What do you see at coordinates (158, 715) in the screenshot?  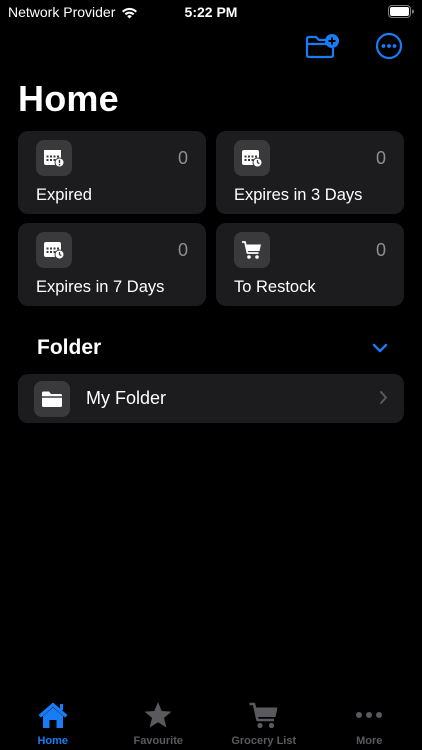 I see `star-icon` at bounding box center [158, 715].